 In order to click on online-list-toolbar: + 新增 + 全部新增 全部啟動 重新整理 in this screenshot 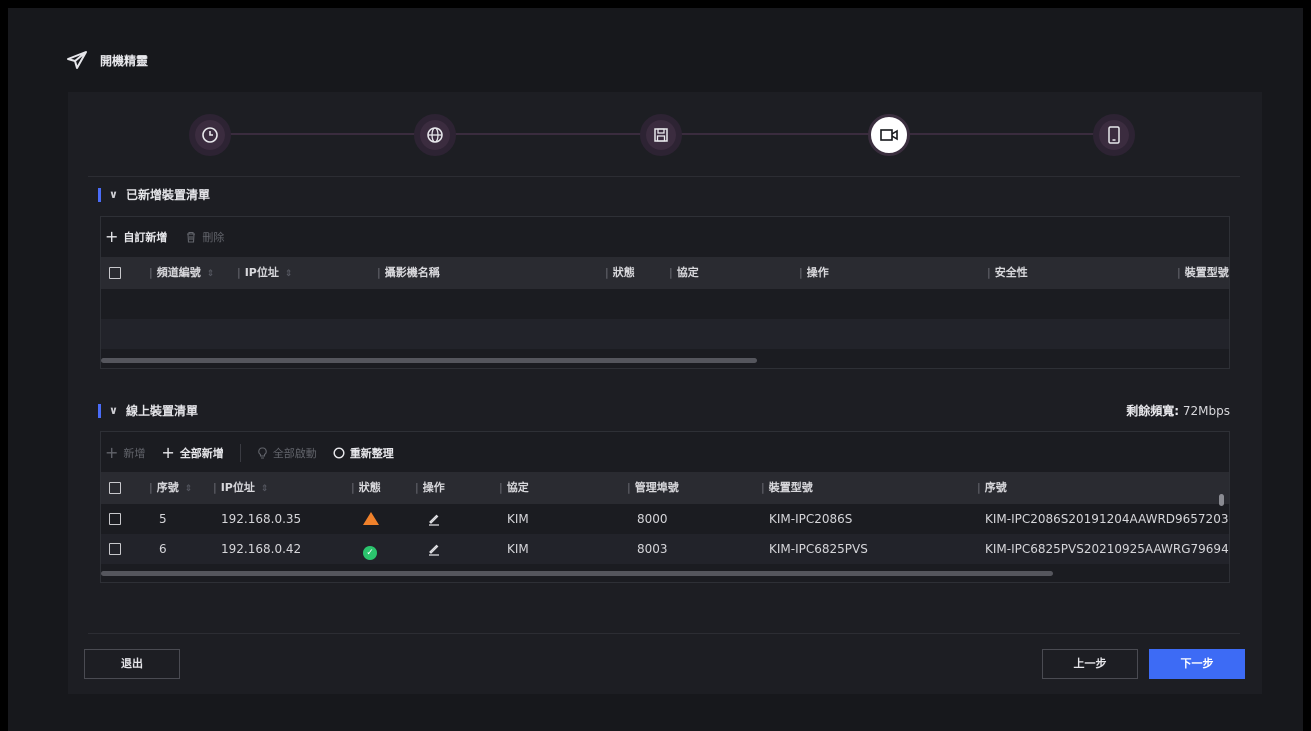, I will do `click(247, 453)`.